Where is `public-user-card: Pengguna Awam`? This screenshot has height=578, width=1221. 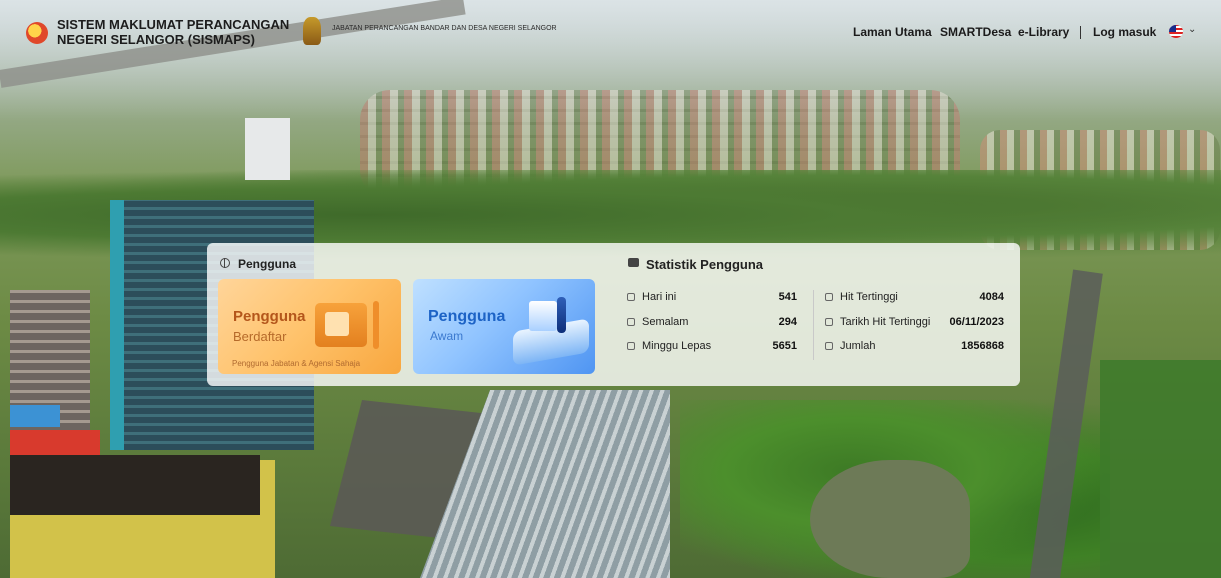 public-user-card: Pengguna Awam is located at coordinates (504, 326).